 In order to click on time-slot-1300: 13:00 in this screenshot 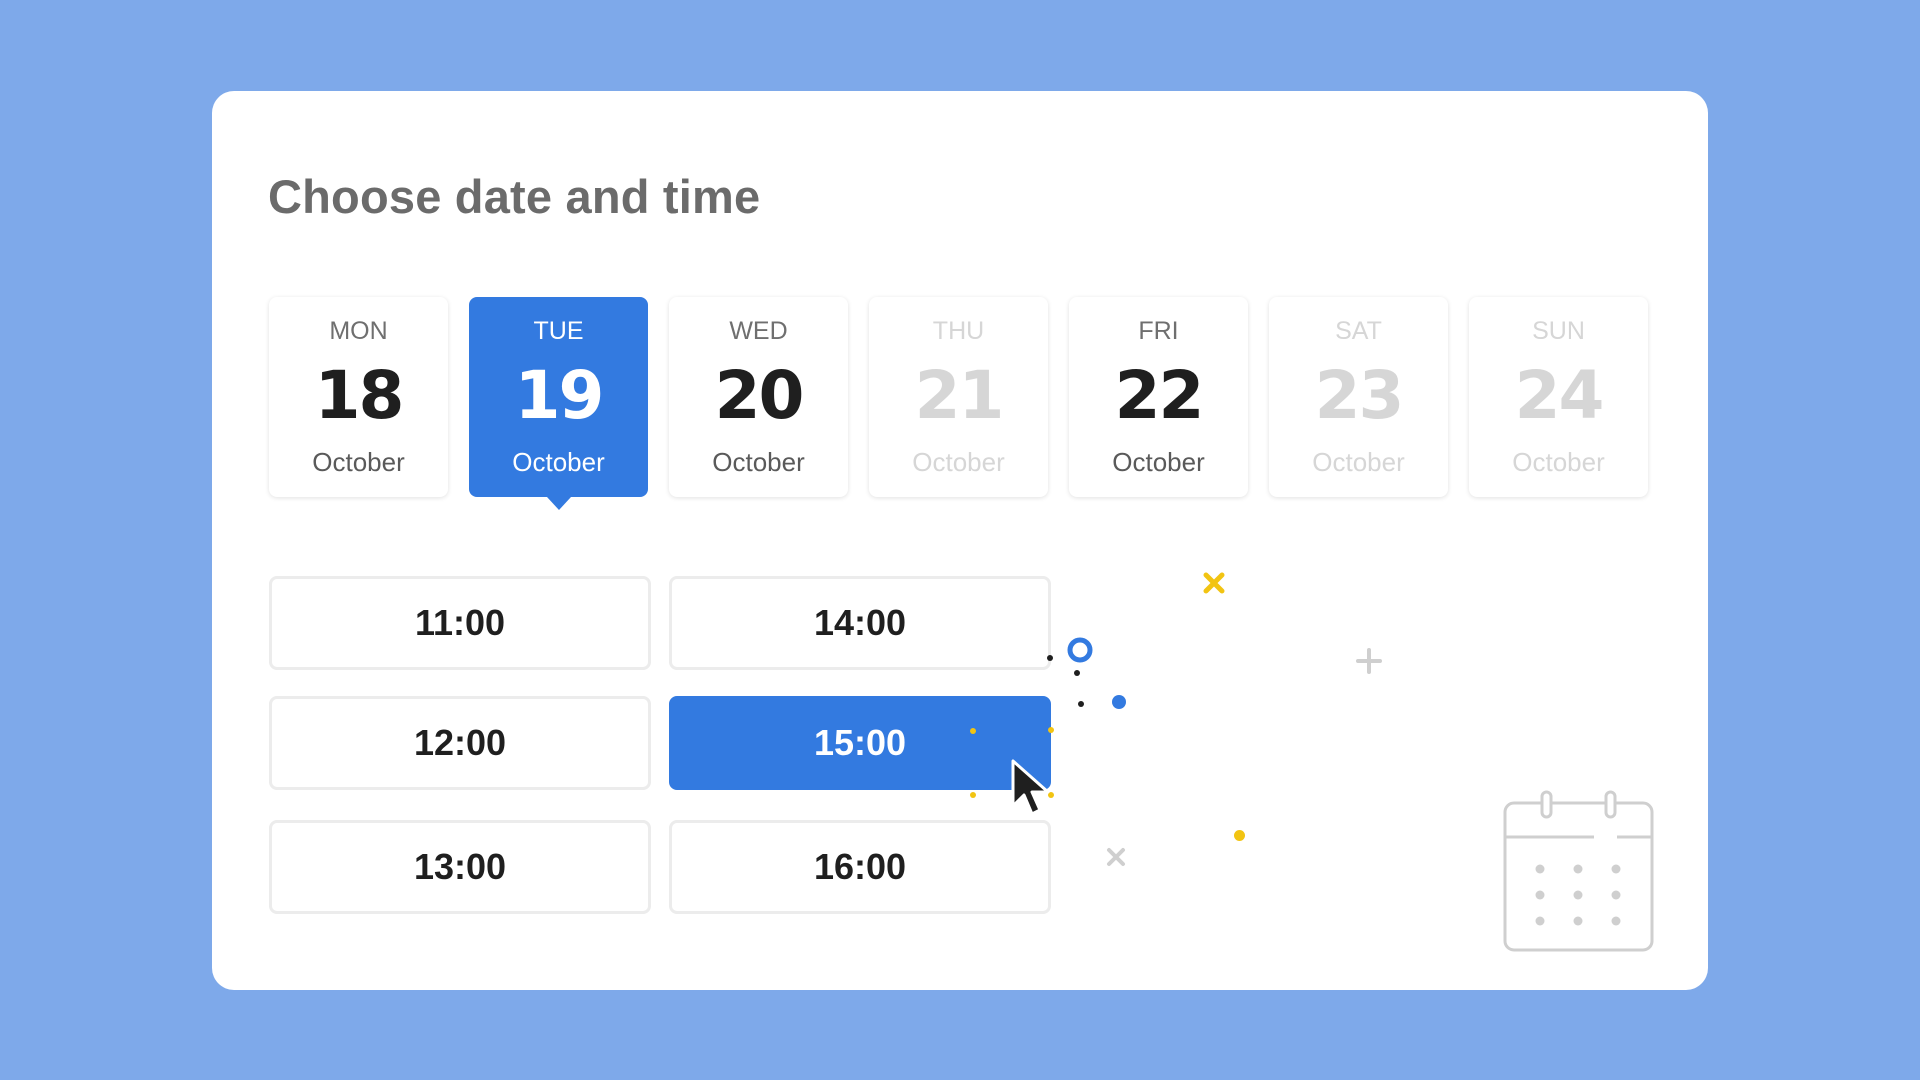, I will do `click(460, 867)`.